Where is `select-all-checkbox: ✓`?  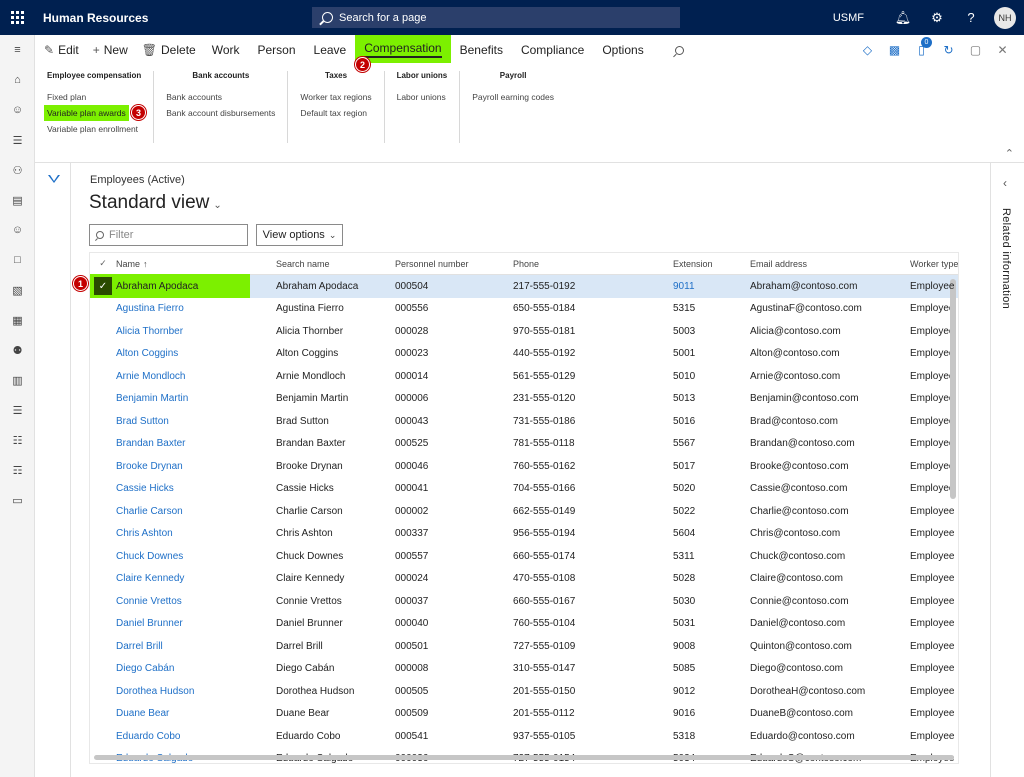
select-all-checkbox: ✓ is located at coordinates (103, 263).